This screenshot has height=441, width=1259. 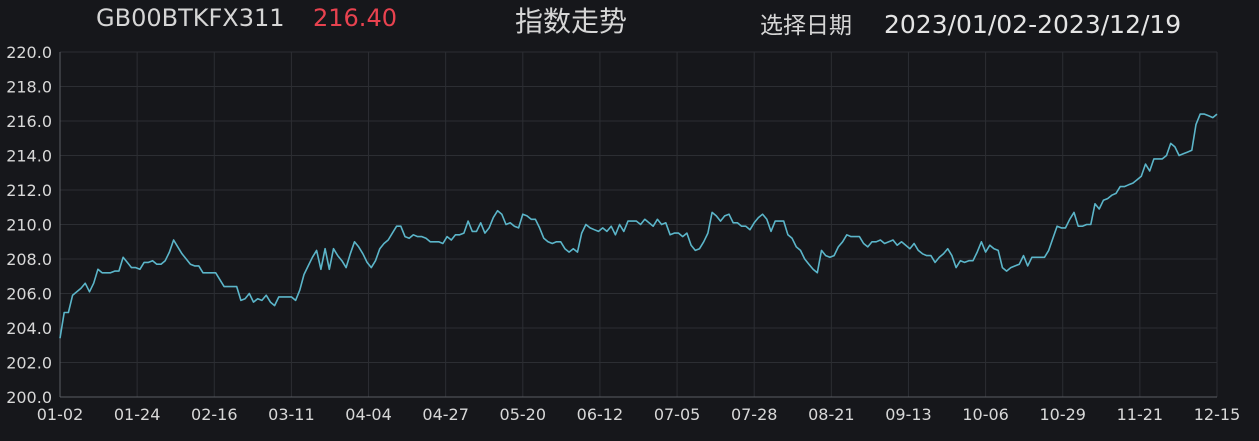 I want to click on x-tick-label: 07-28, so click(x=754, y=414).